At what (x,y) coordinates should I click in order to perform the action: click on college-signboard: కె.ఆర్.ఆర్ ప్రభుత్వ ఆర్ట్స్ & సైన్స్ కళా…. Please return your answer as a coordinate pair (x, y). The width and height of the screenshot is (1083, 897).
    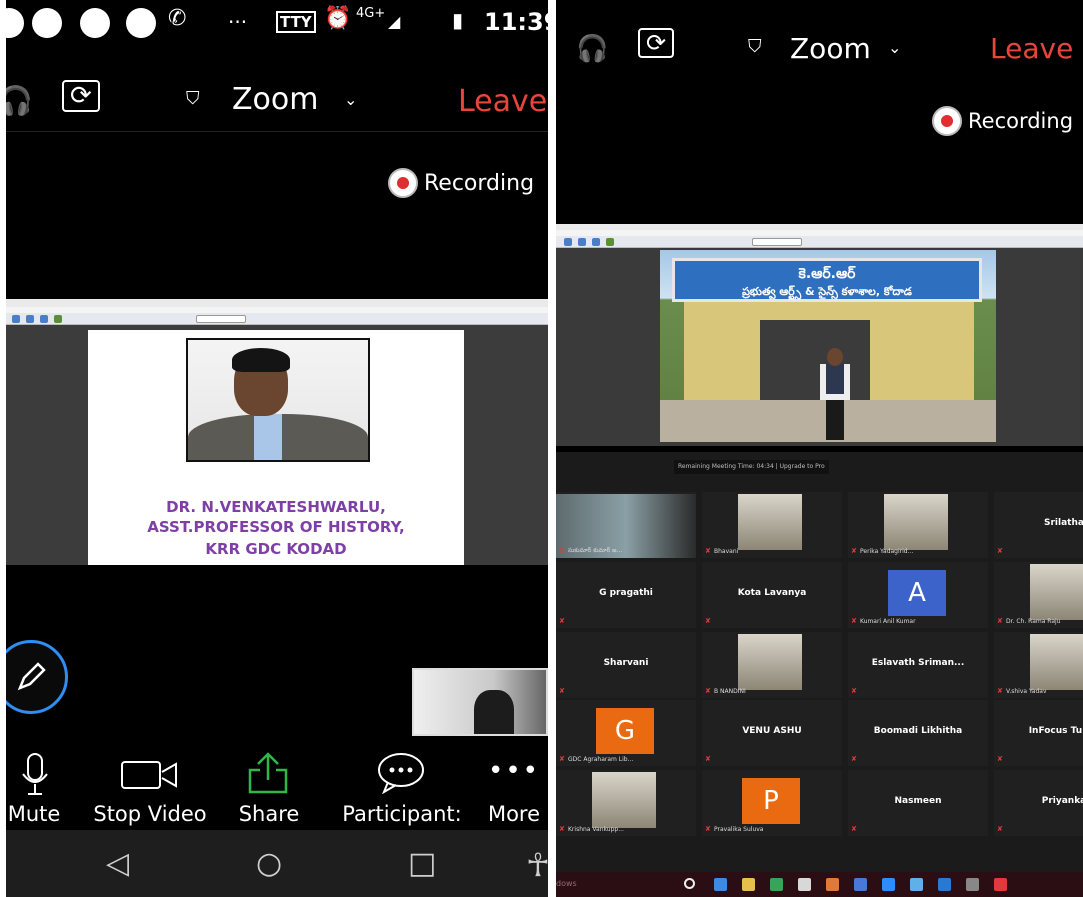
    Looking at the image, I should click on (827, 280).